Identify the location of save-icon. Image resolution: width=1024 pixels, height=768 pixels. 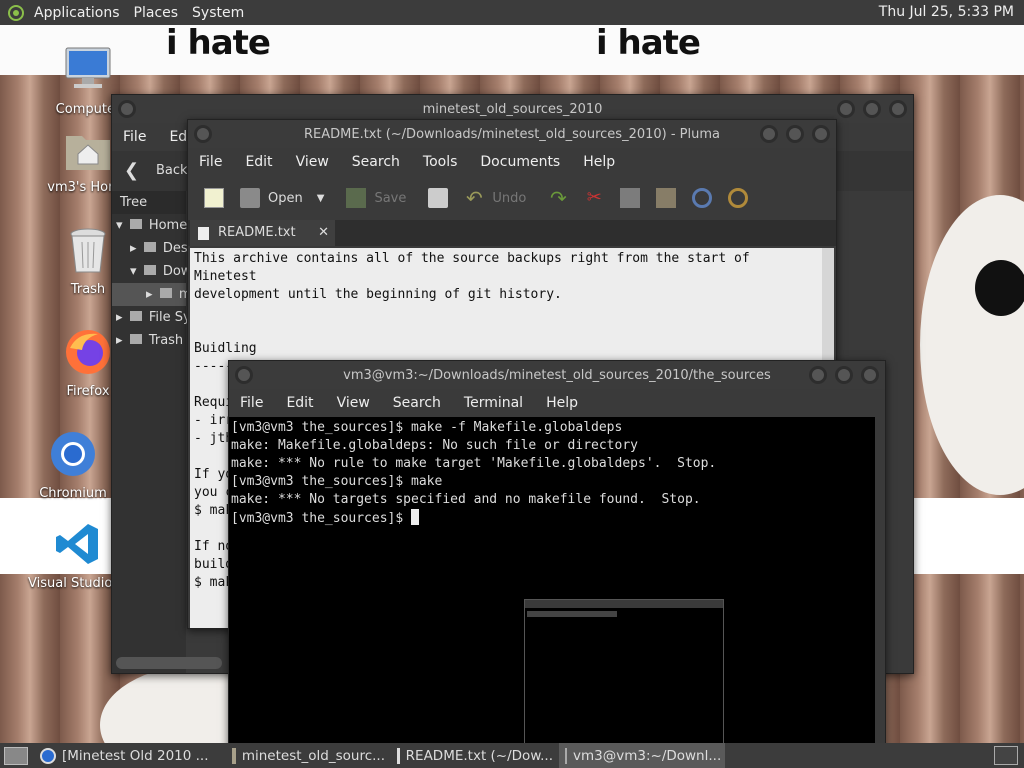
(356, 198).